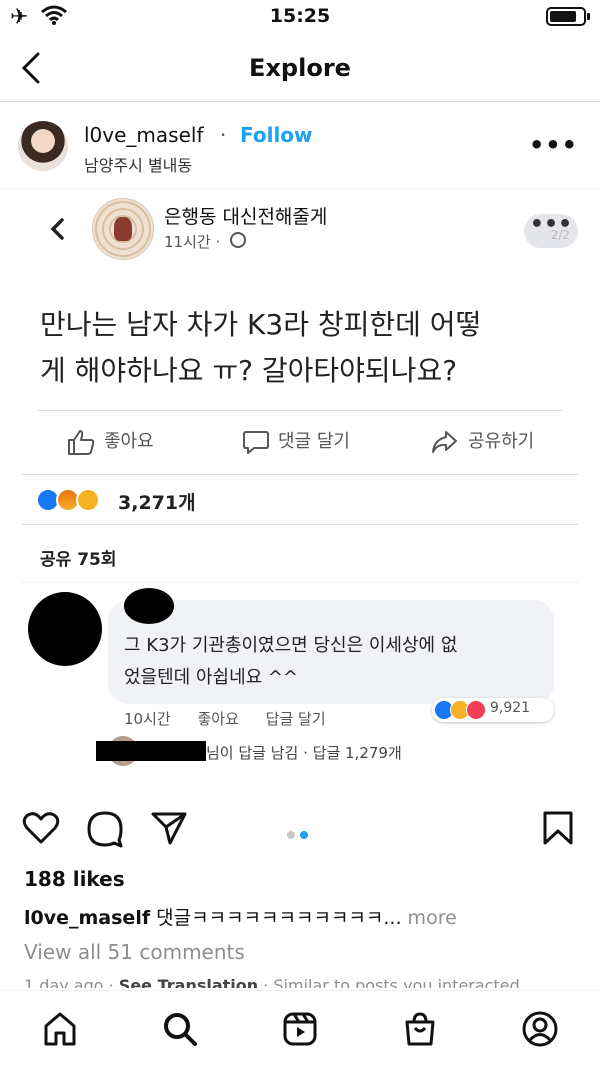 The height and width of the screenshot is (1067, 600). I want to click on comment-meta: 10시간 좋아요 답글 달기, so click(236, 718).